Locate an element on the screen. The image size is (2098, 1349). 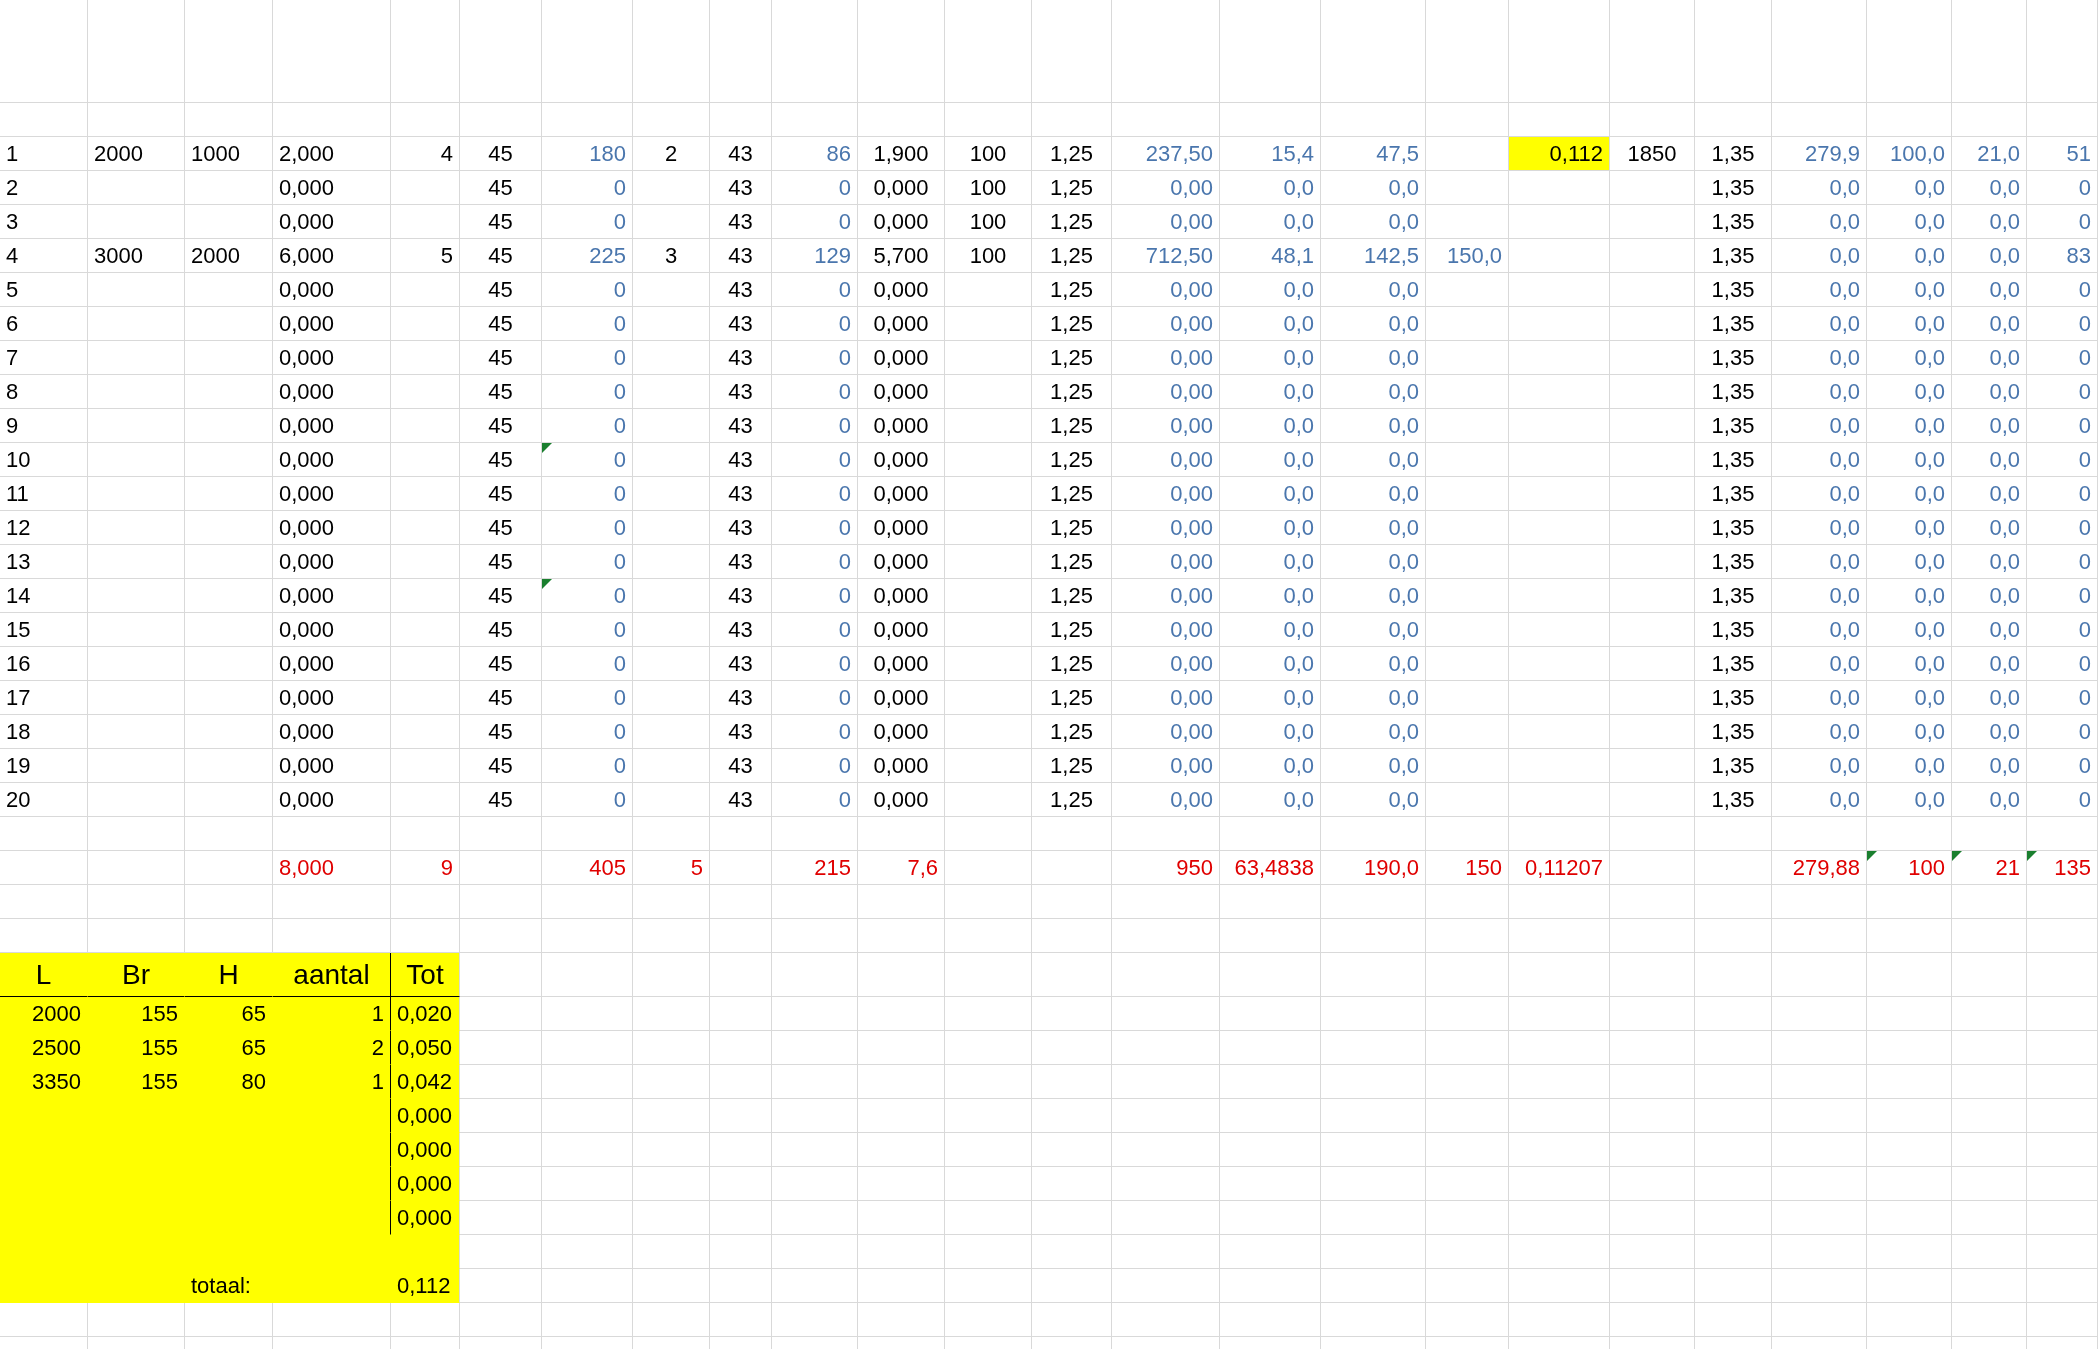
table-cell: 2,000 is located at coordinates (332, 154).